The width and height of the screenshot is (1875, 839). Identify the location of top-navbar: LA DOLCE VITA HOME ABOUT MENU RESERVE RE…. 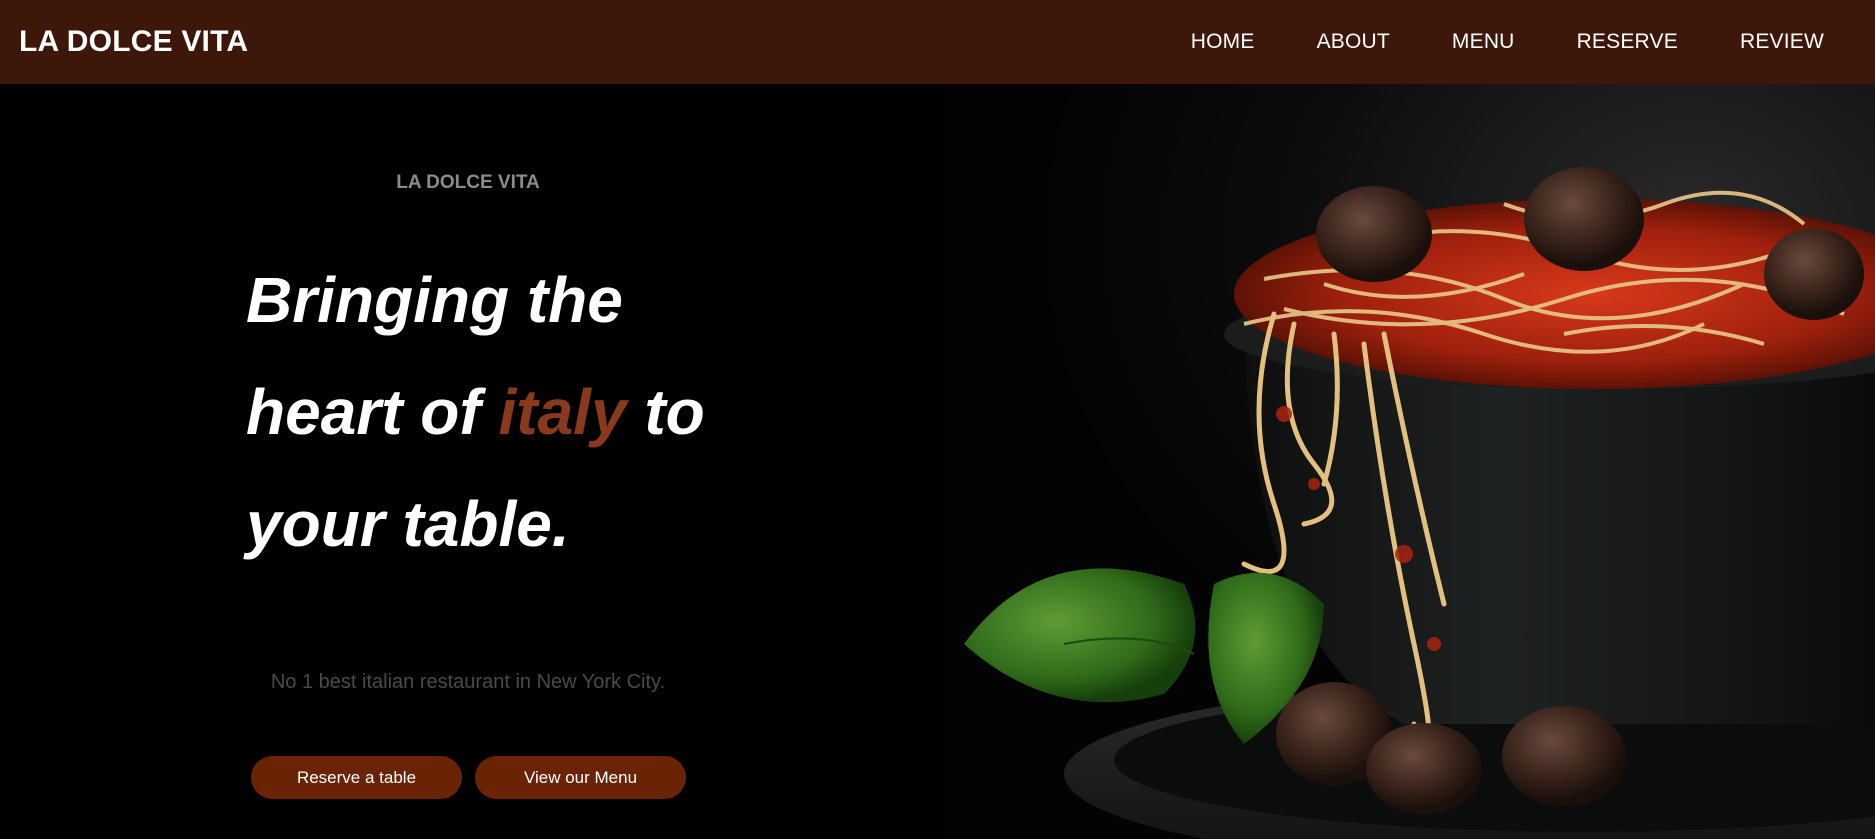
(937, 42).